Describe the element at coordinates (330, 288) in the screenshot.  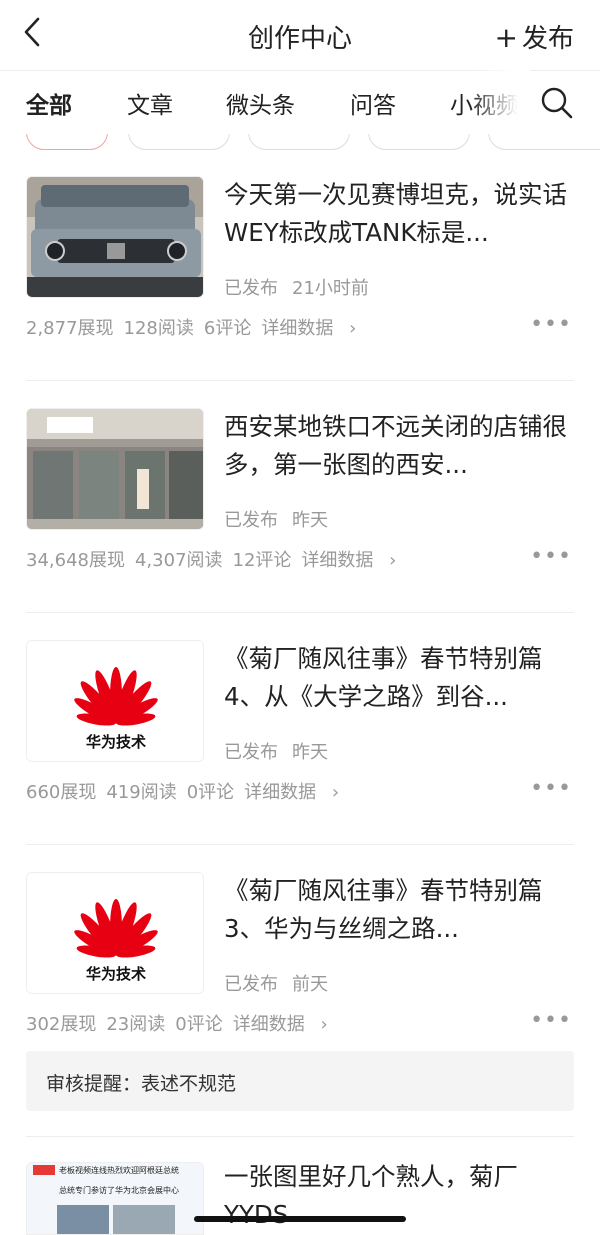
I see `publish-time: 21小时前` at that location.